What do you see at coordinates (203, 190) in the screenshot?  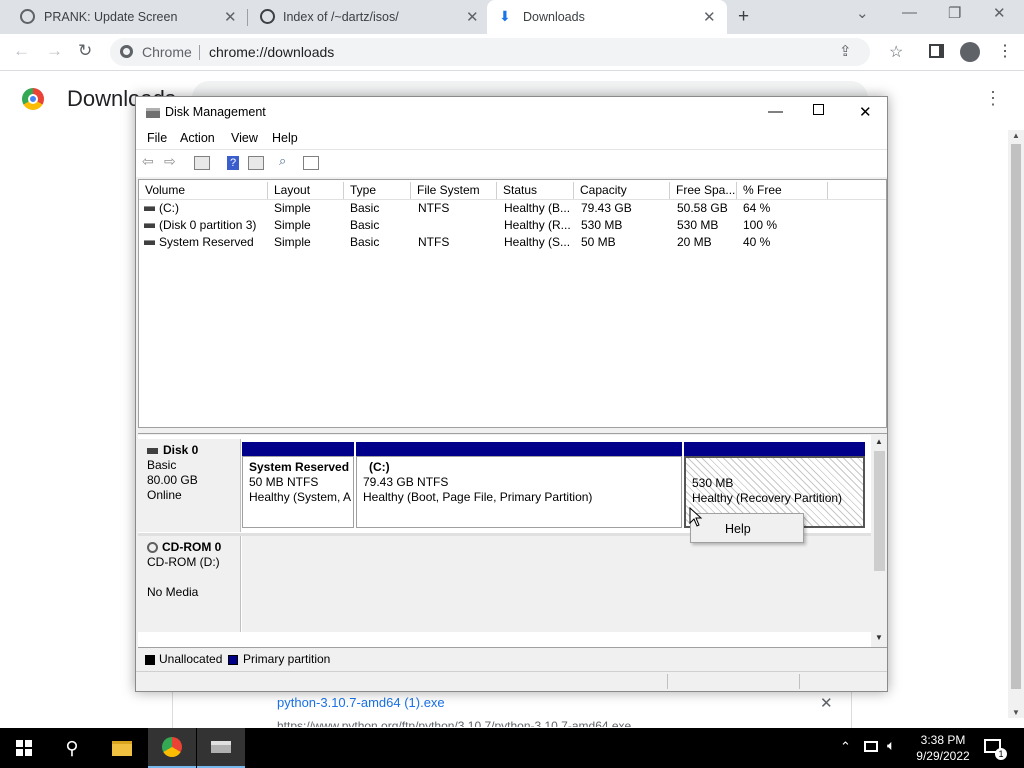 I see `column-volume: Volume` at bounding box center [203, 190].